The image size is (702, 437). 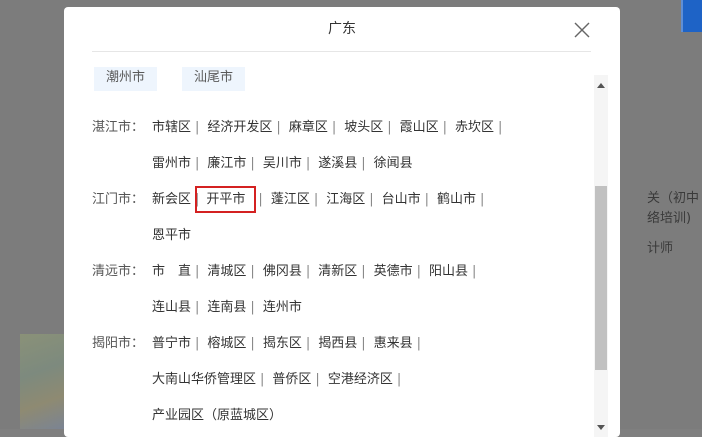 What do you see at coordinates (171, 307) in the screenshot?
I see `district-link: 连山县` at bounding box center [171, 307].